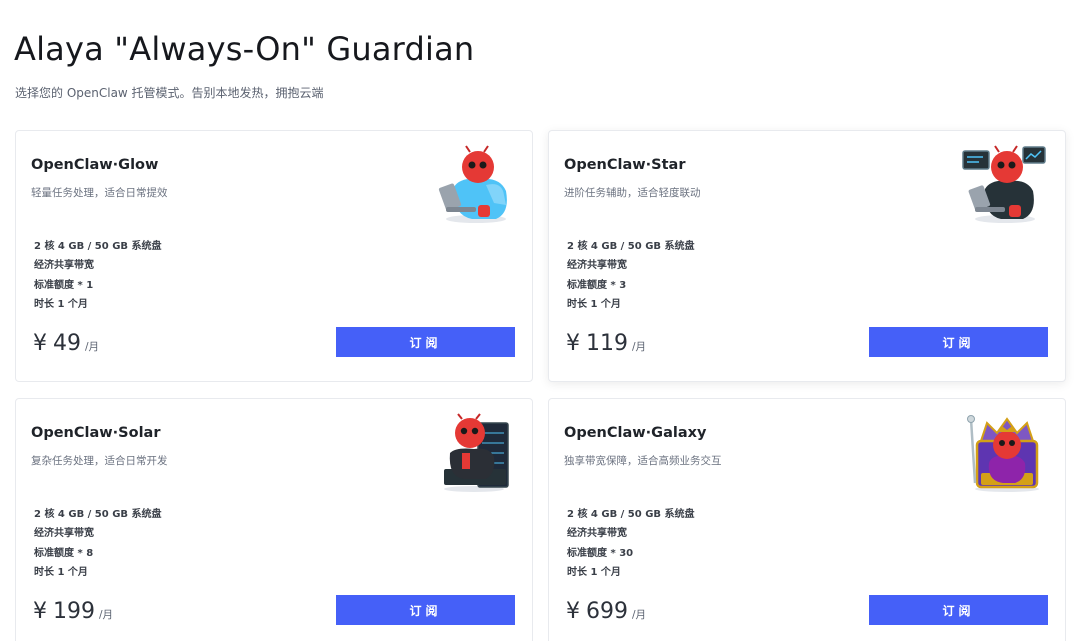  I want to click on plan-name: OpenClaw·Star, so click(625, 165).